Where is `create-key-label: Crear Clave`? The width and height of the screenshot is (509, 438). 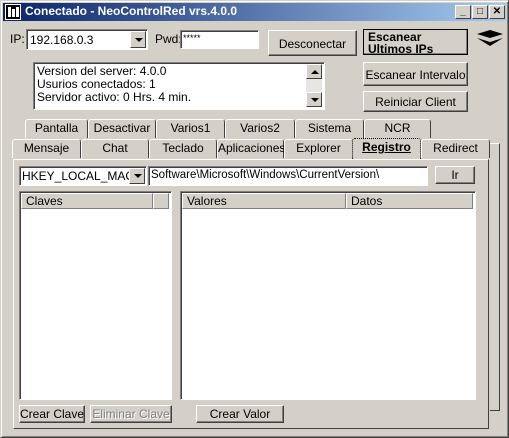 create-key-label: Crear Clave is located at coordinates (52, 414).